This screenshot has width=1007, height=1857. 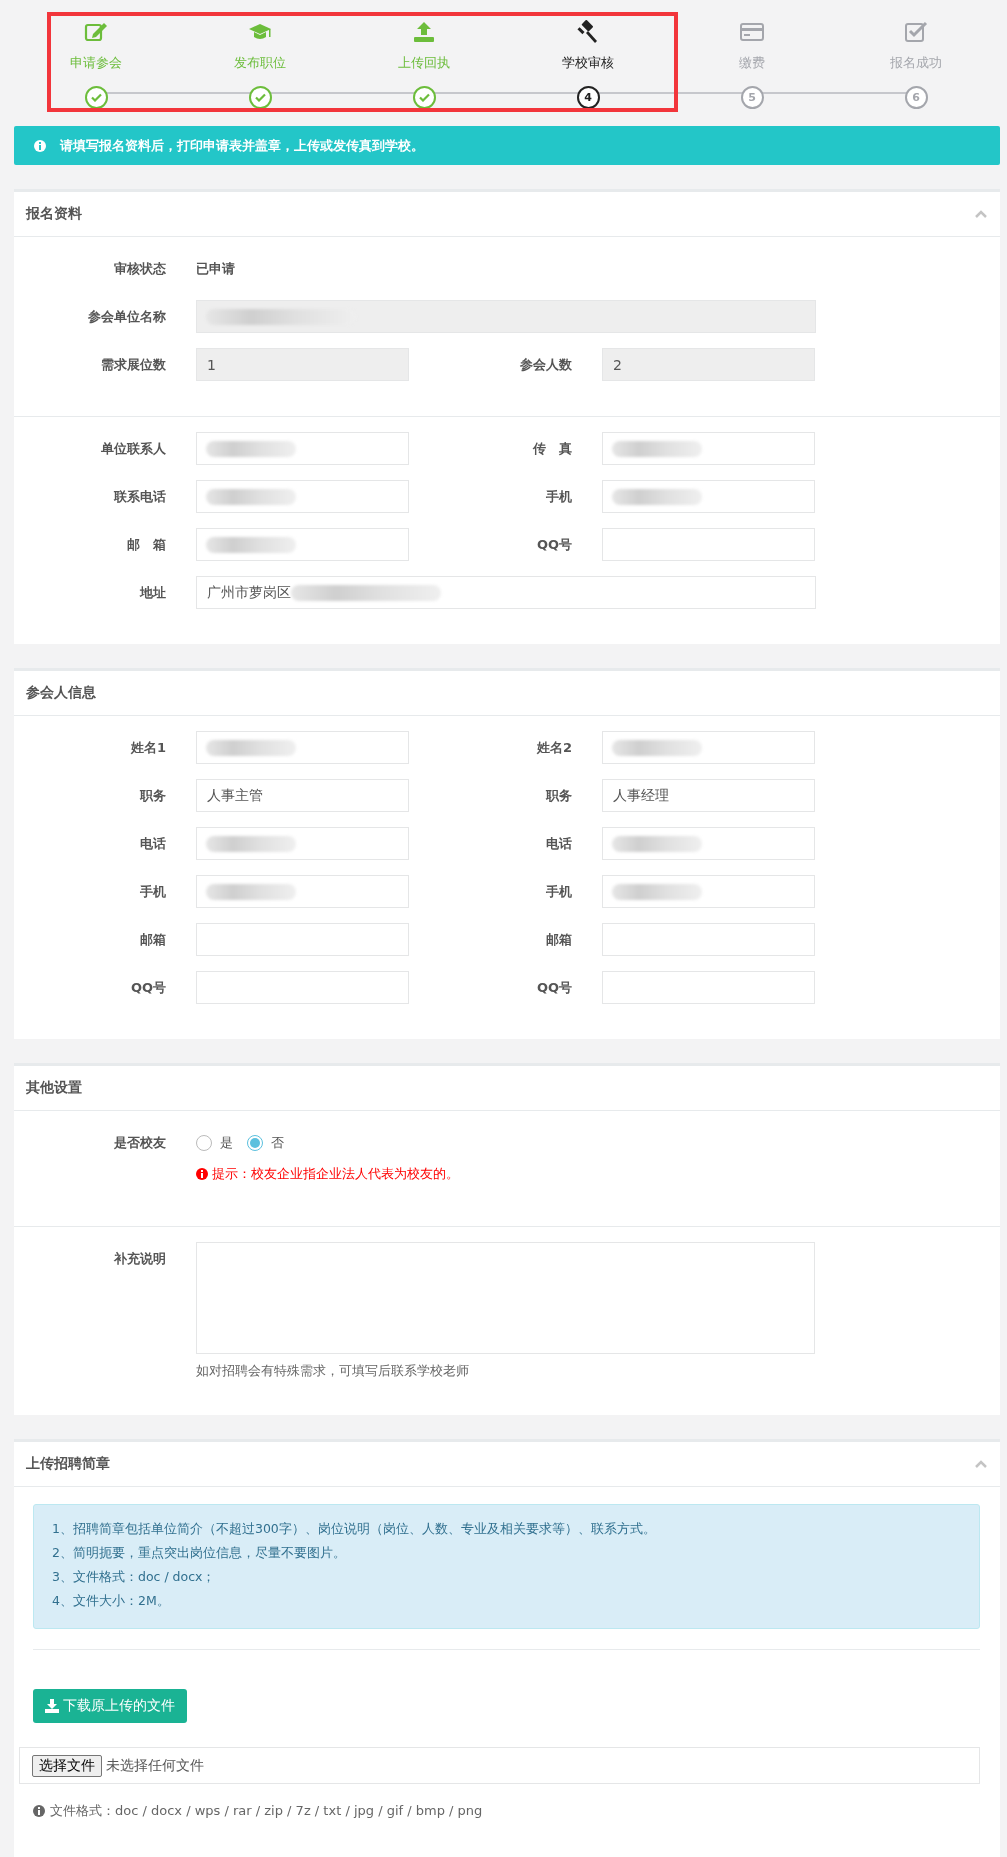 I want to click on file-status: 未选择任何文件, so click(x=155, y=1765).